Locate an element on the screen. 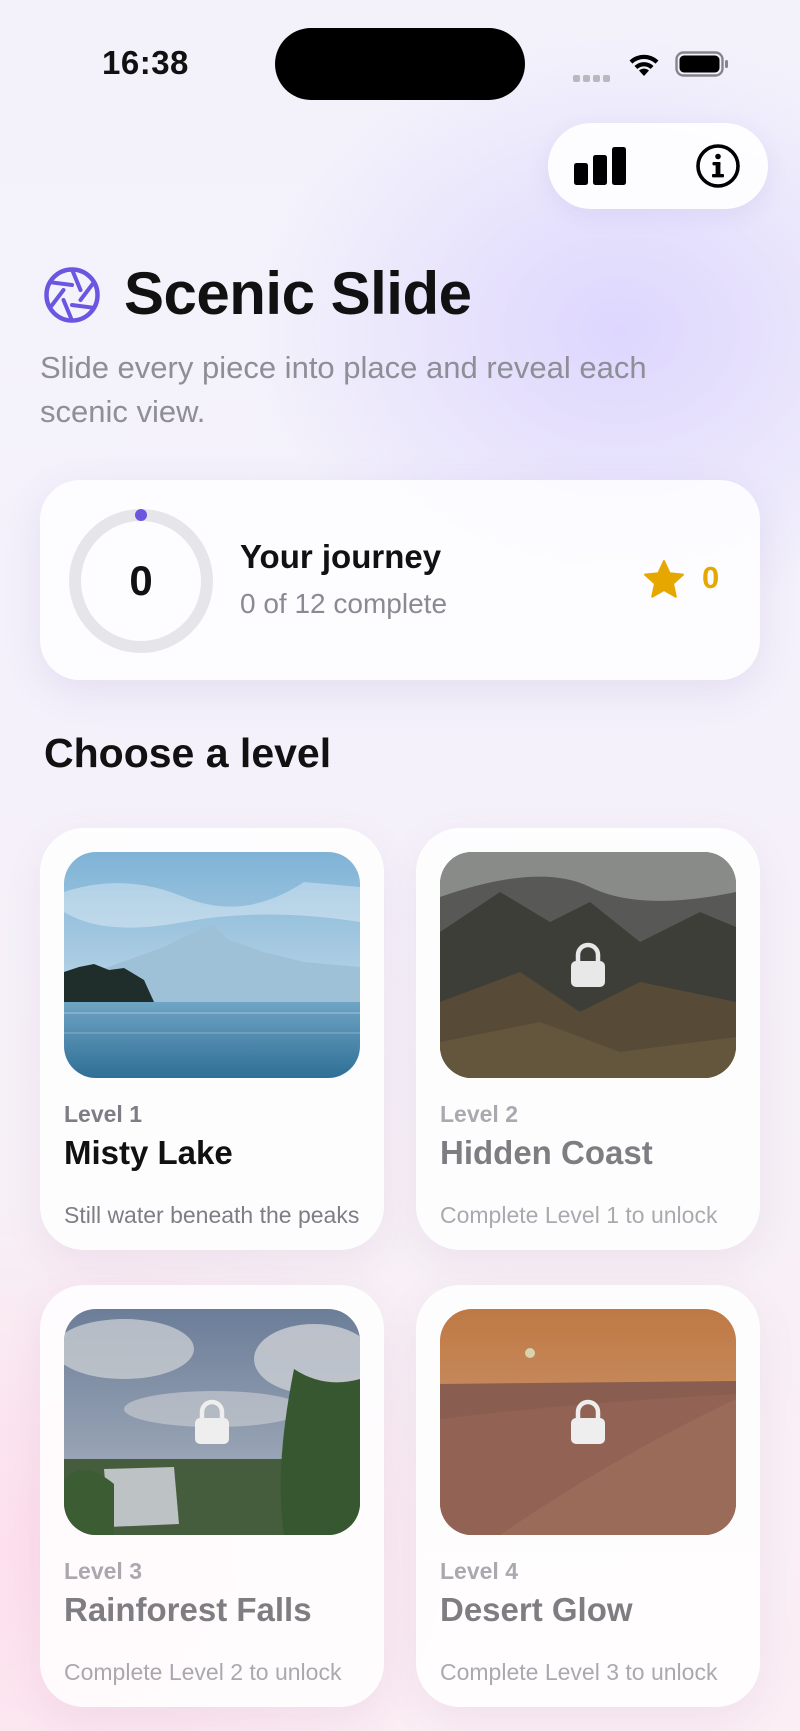 The width and height of the screenshot is (800, 1731). status-time: 16:38 is located at coordinates (145, 62).